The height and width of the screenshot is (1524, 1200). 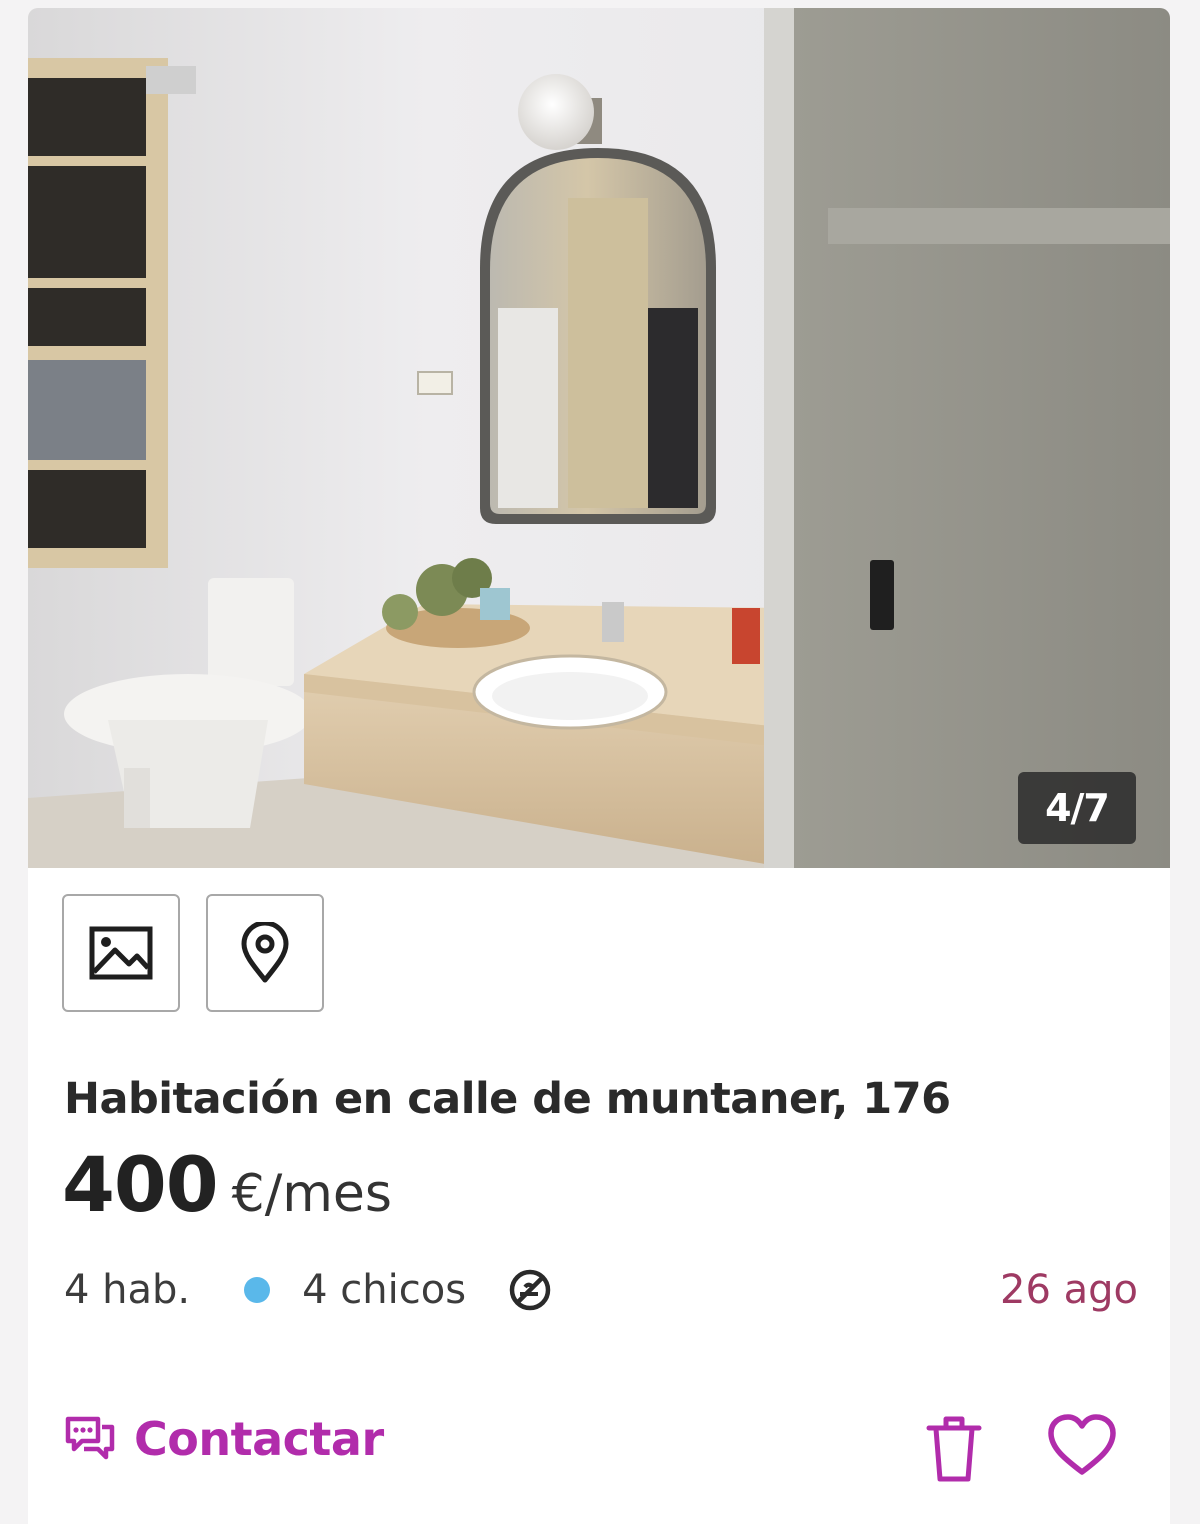 I want to click on price: 400 €/mes, so click(x=227, y=1184).